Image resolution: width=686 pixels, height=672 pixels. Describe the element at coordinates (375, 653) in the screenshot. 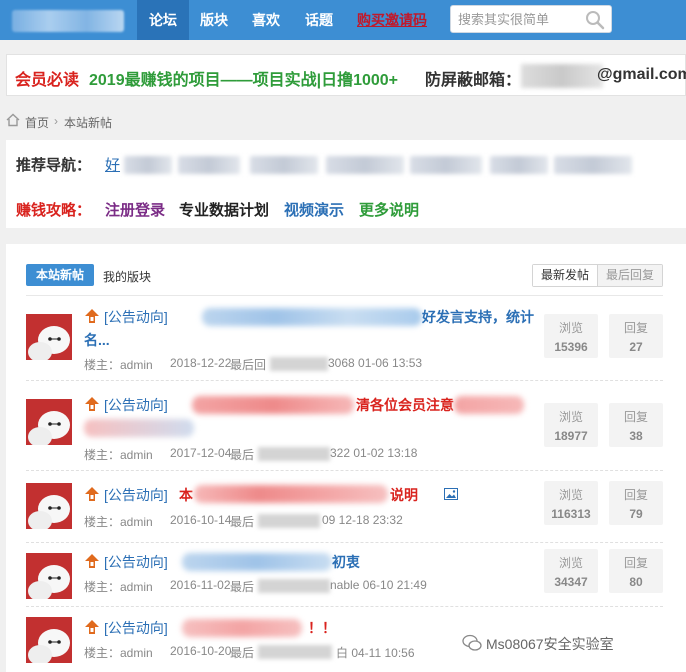

I see `last-reply-info: 白 04-11 10:56` at that location.